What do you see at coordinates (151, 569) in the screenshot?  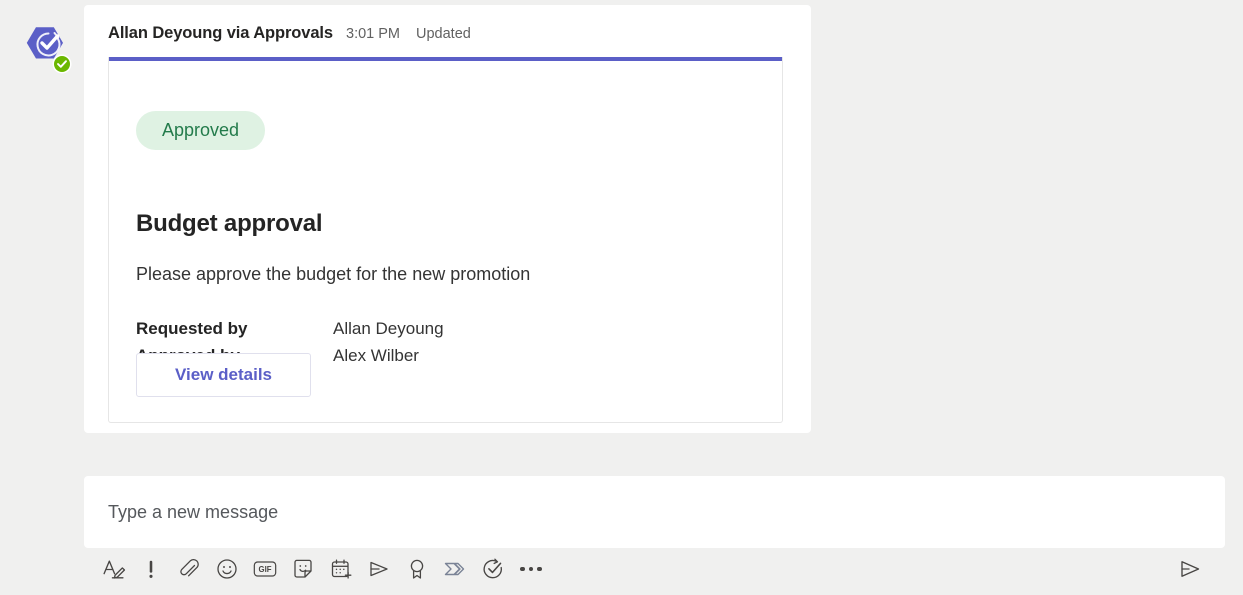 I see `importance-icon` at bounding box center [151, 569].